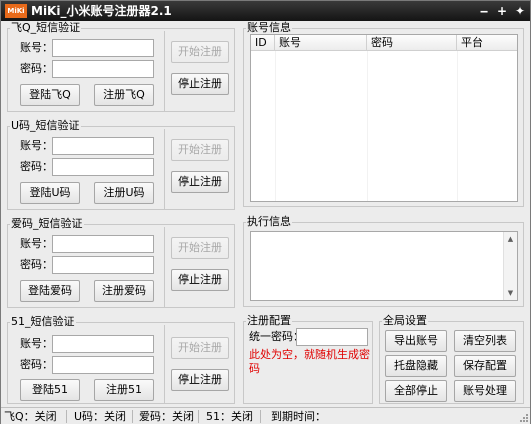 Image resolution: width=531 pixels, height=424 pixels. What do you see at coordinates (200, 380) in the screenshot?
I see `51-stop-register-button: 停止注册` at bounding box center [200, 380].